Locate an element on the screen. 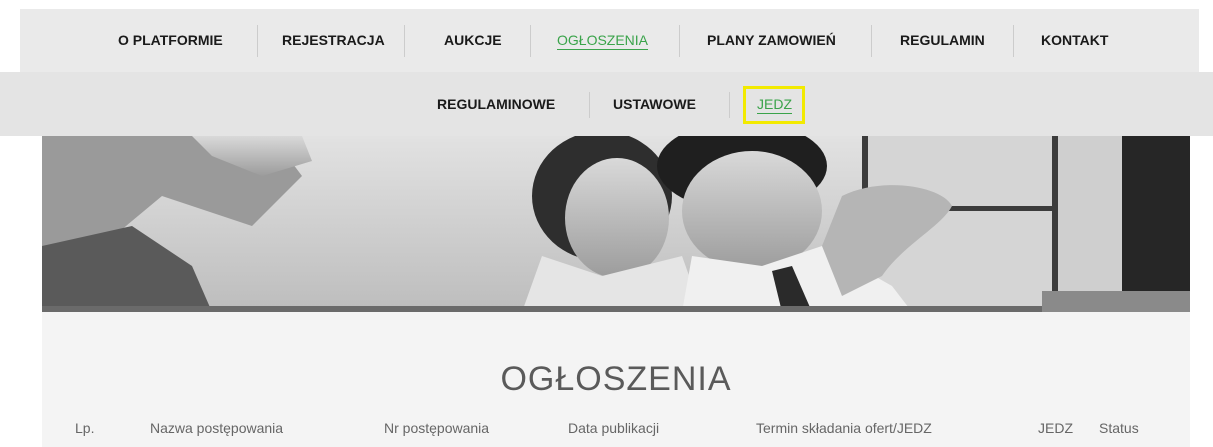  column-header-data-publikacji: Data publikacji is located at coordinates (614, 428).